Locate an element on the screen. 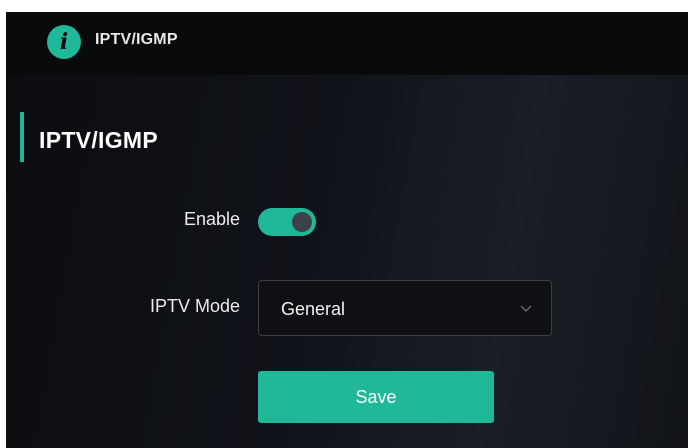  iptv-mode-value: General is located at coordinates (313, 309).